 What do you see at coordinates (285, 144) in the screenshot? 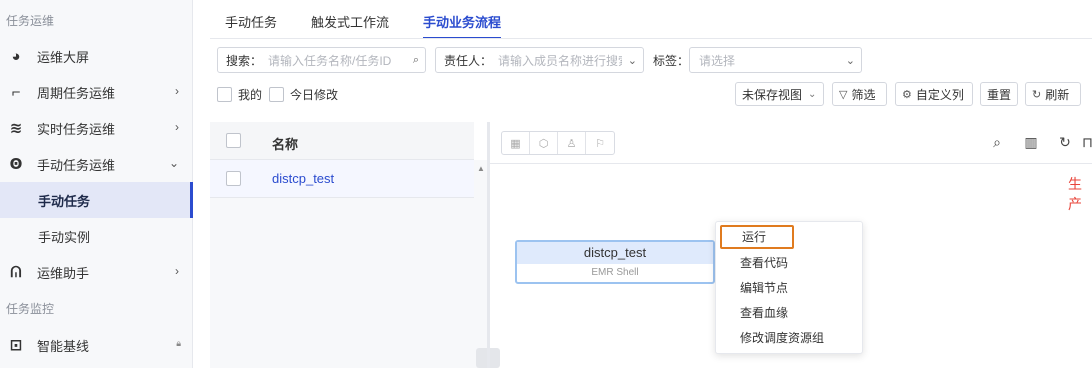
I see `column-name: 名称` at bounding box center [285, 144].